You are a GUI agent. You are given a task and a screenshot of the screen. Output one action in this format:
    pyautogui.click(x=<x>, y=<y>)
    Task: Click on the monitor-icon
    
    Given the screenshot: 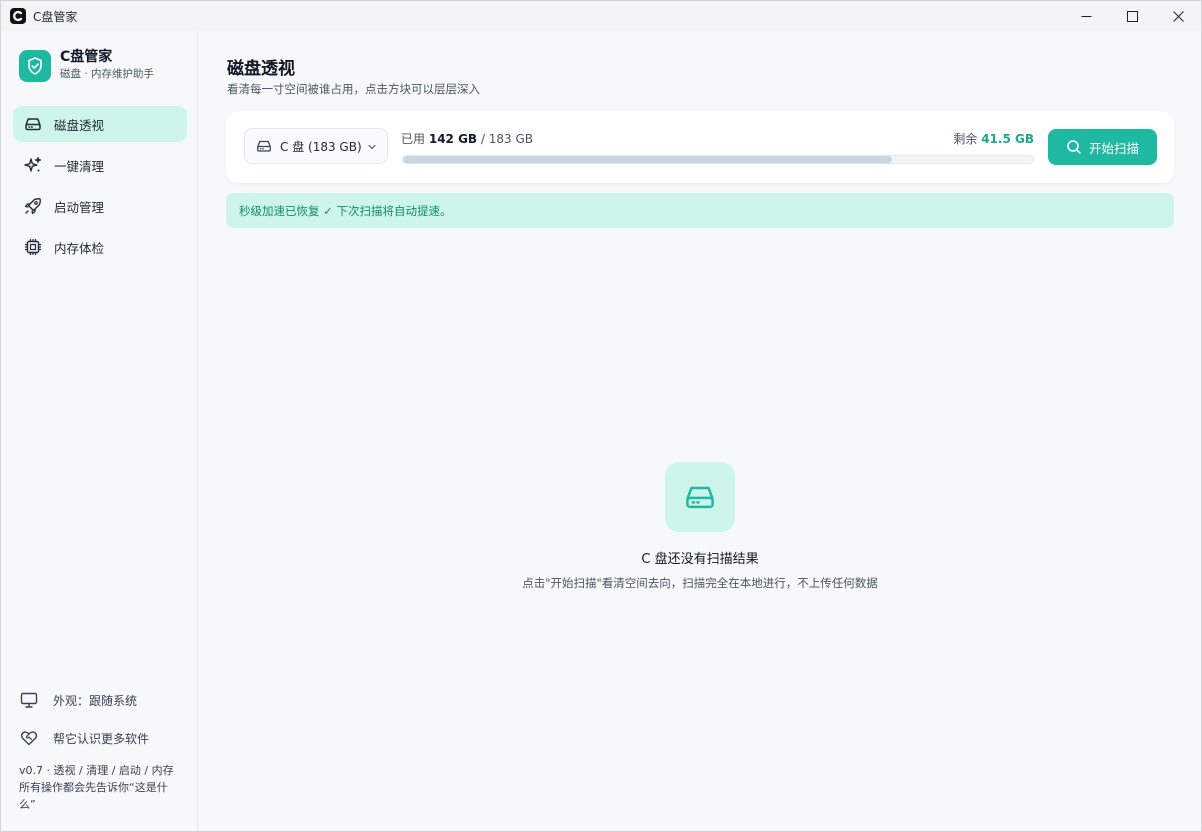 What is the action you would take?
    pyautogui.click(x=29, y=700)
    